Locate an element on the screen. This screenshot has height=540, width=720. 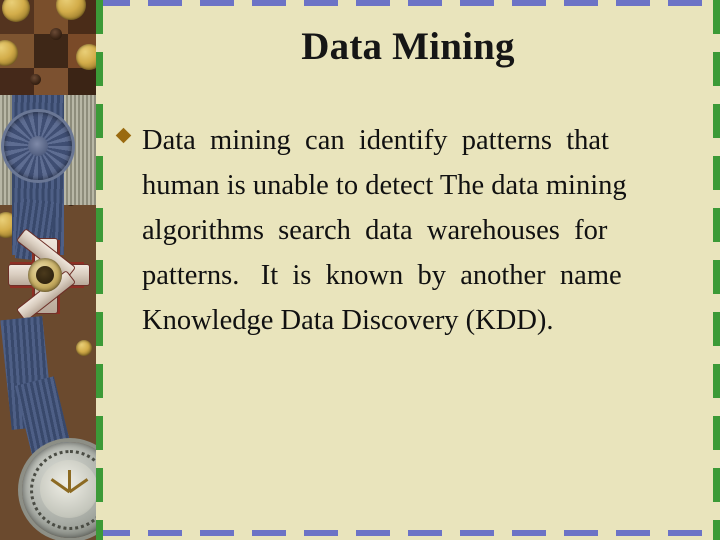
top-dashed-border is located at coordinates (408, 3).